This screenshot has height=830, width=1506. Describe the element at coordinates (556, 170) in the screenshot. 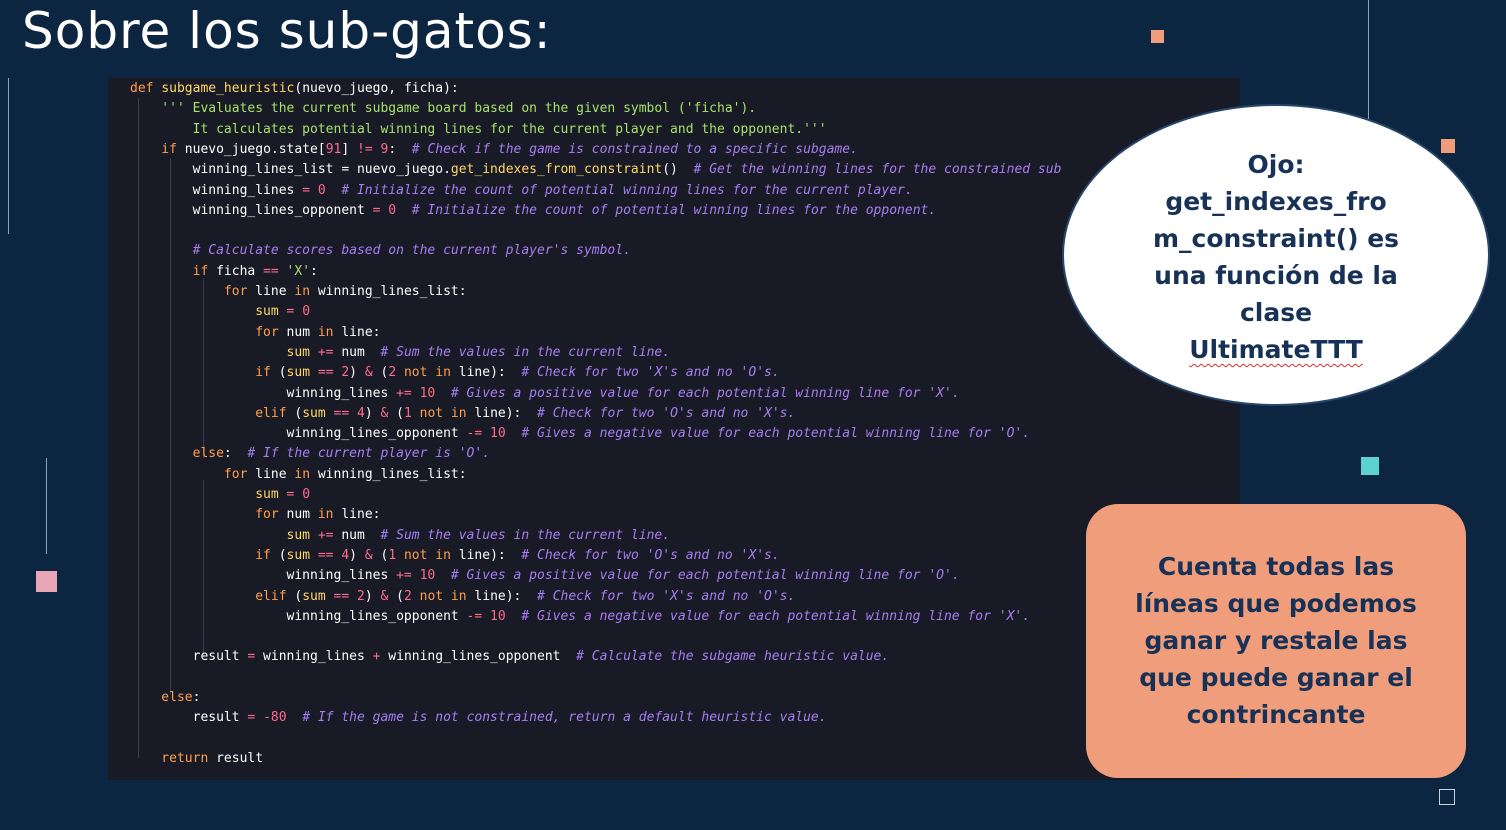

I see `code-token: get_indexes_from_constraint` at that location.